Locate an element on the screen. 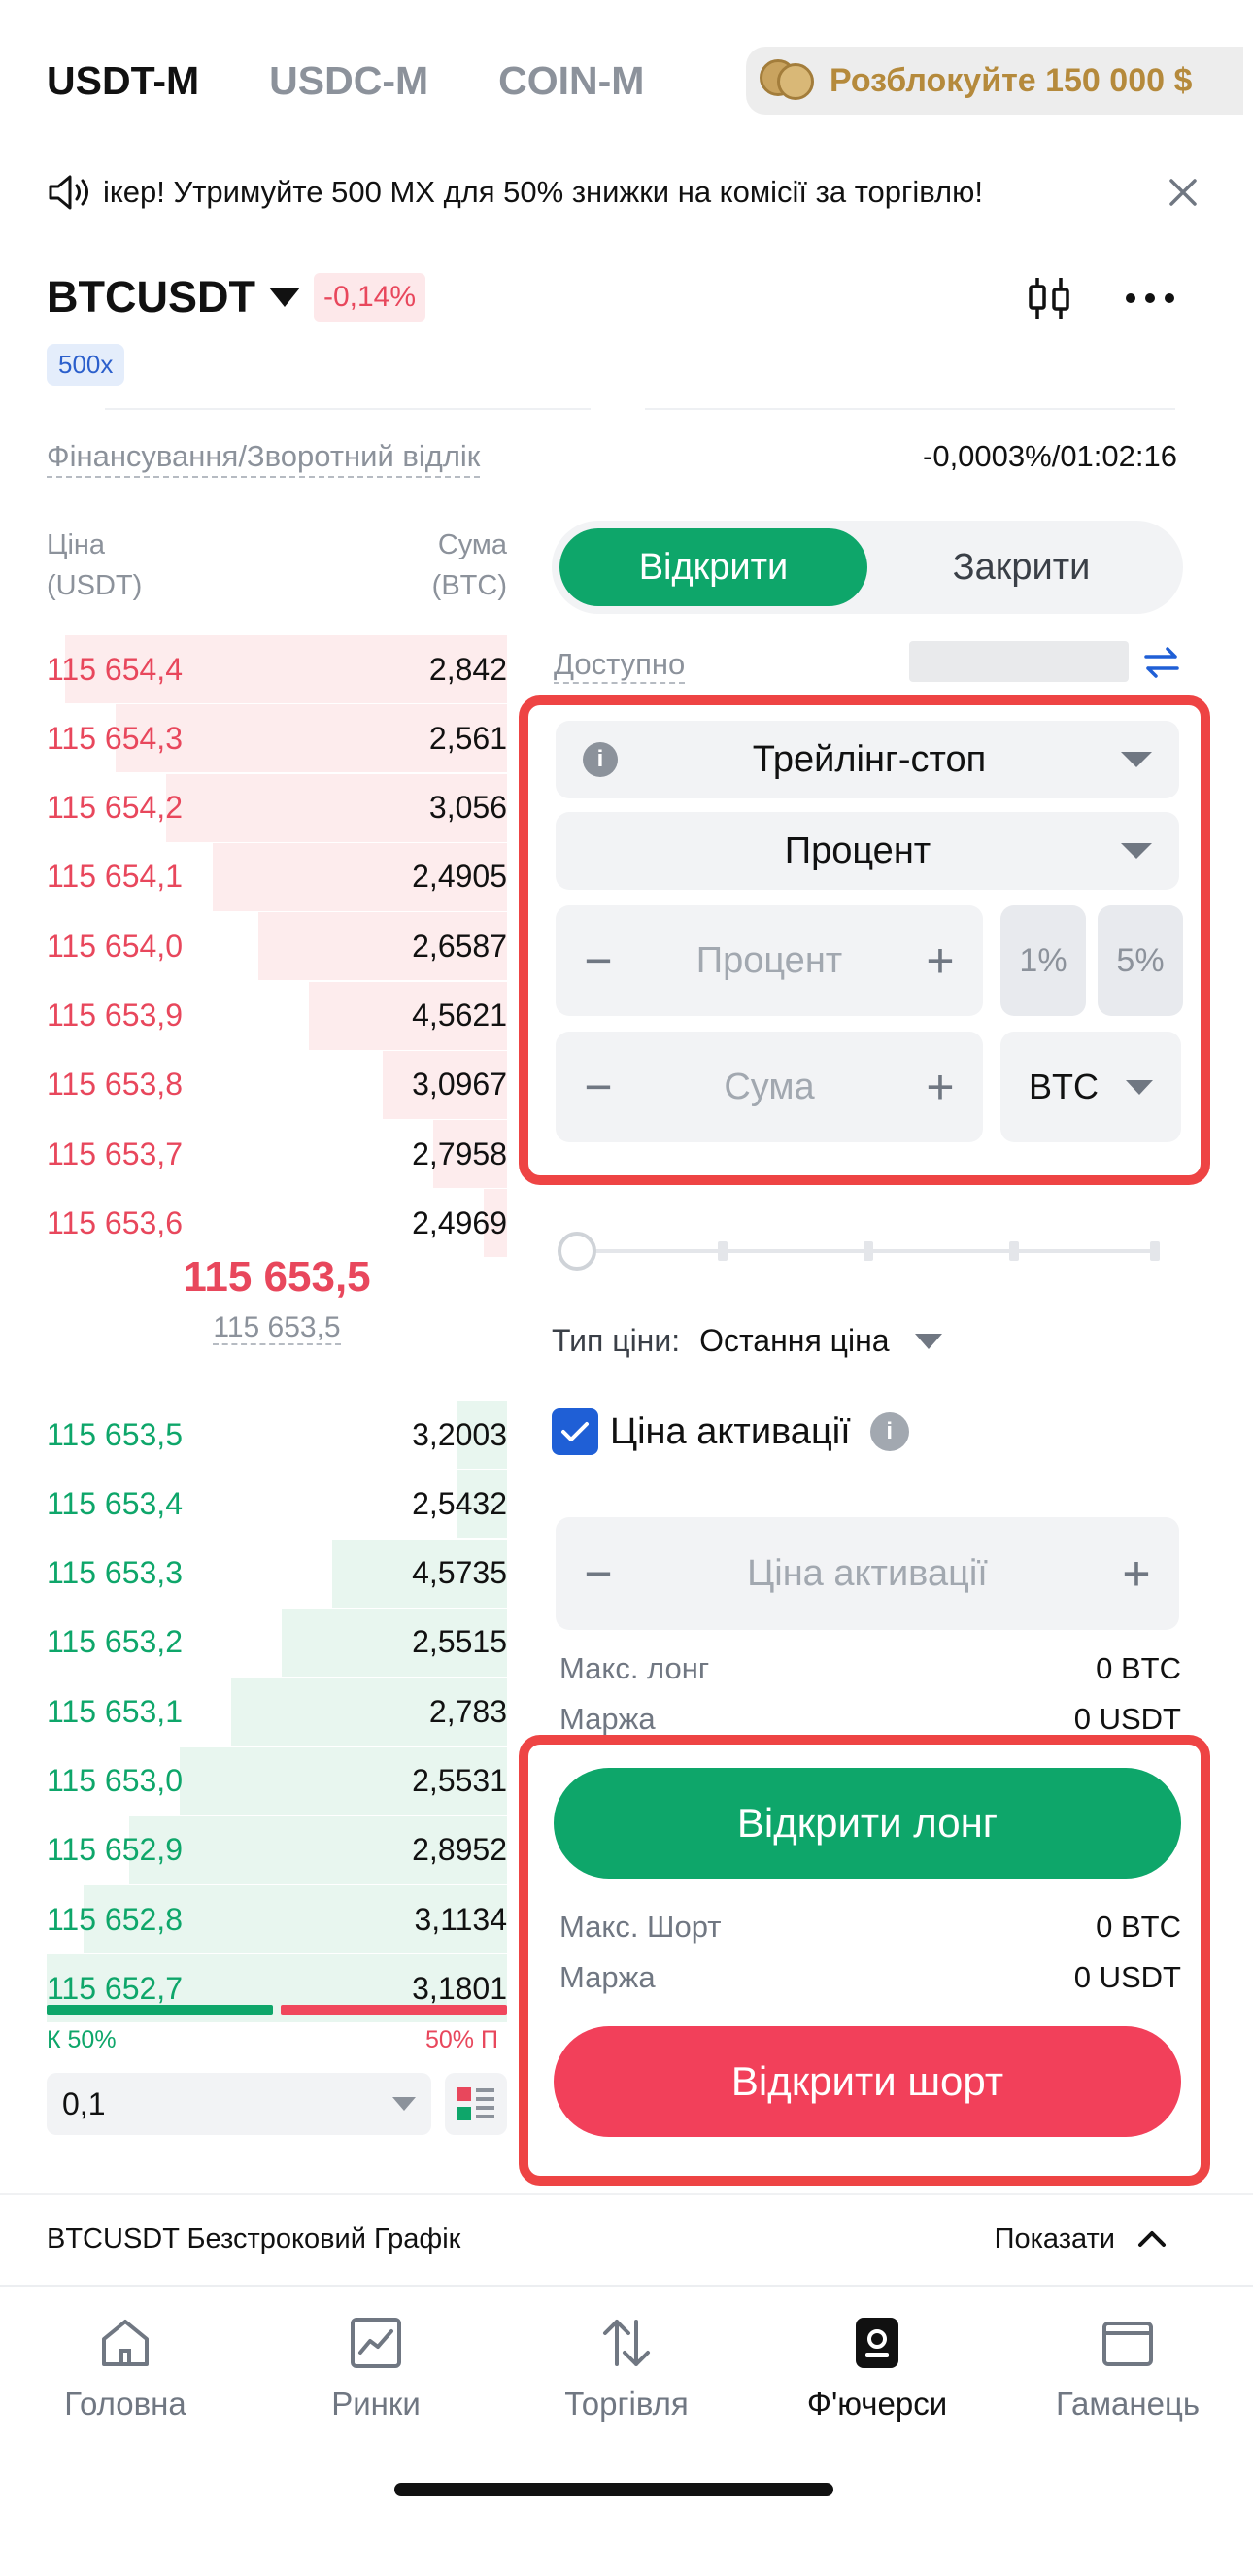 The height and width of the screenshot is (2576, 1253). unit-select: BTC is located at coordinates (1090, 1087).